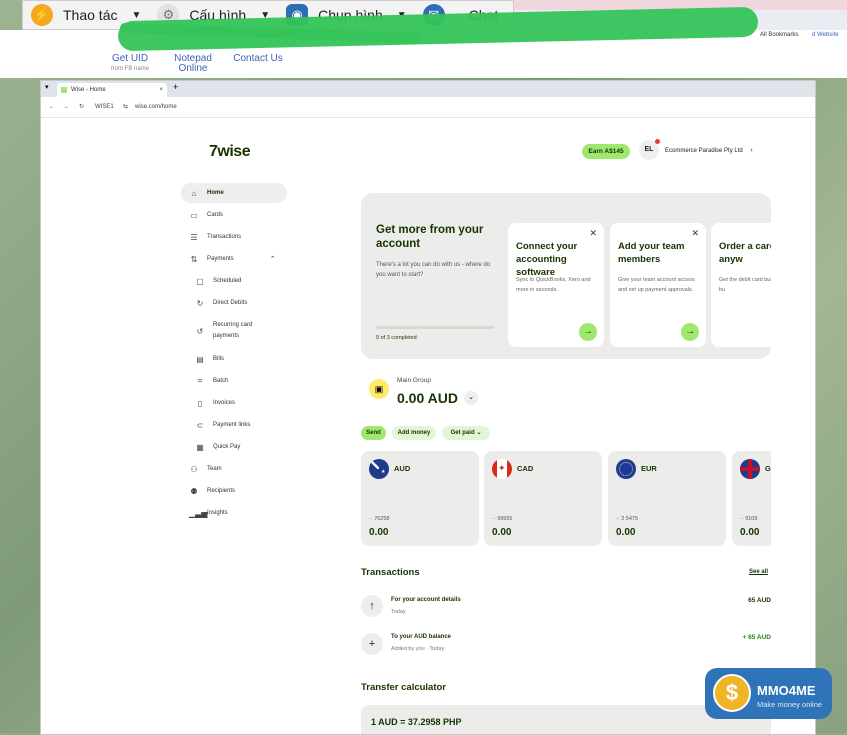  Describe the element at coordinates (234, 259) in the screenshot. I see `nav-payments: ⇅ Payments ⌃` at that location.